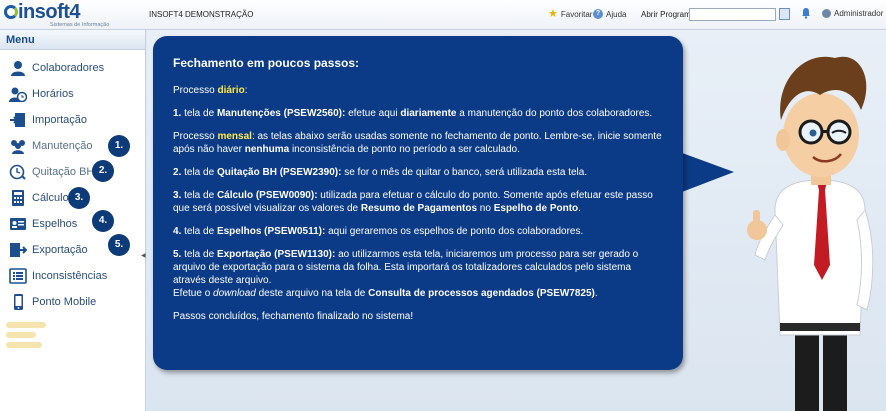 Image resolution: width=886 pixels, height=411 pixels. I want to click on id-card-icon, so click(18, 224).